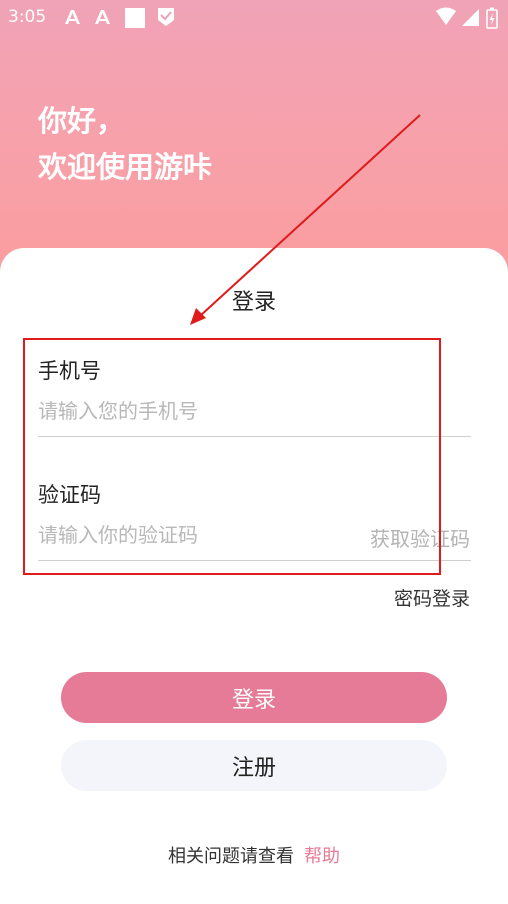  Describe the element at coordinates (166, 17) in the screenshot. I see `shield-check-icon` at that location.